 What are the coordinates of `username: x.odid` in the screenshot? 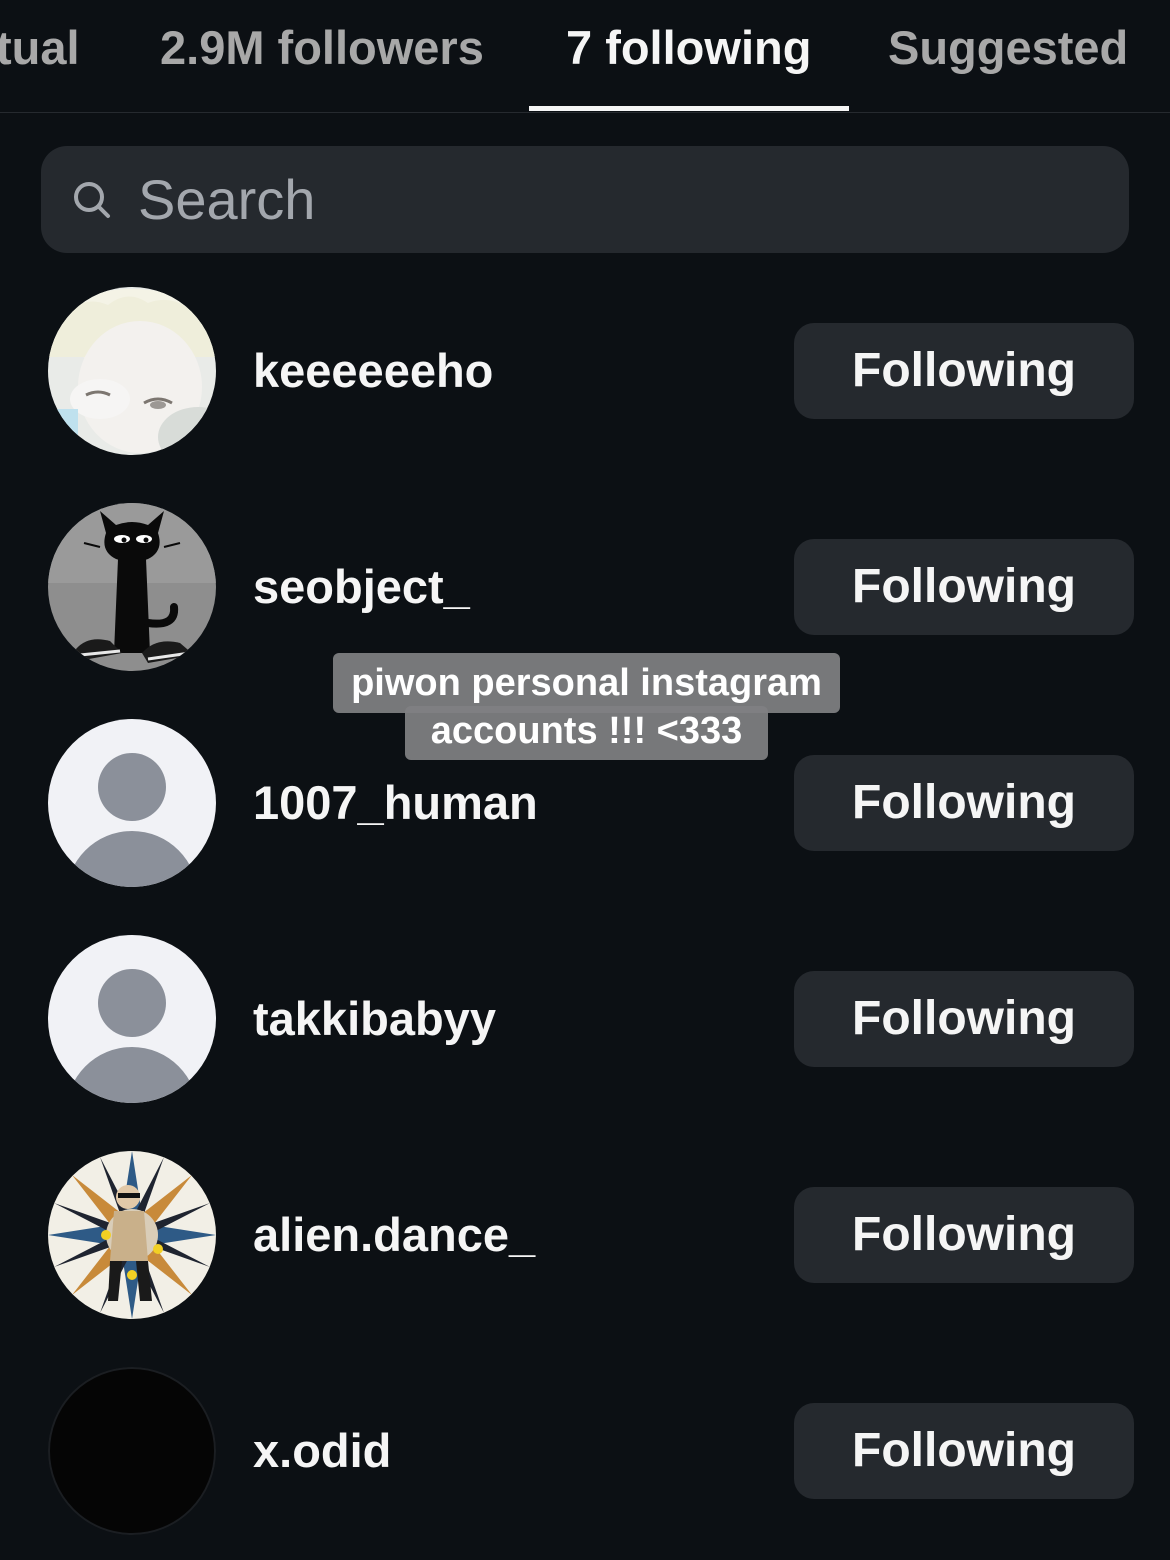 It's located at (322, 1451).